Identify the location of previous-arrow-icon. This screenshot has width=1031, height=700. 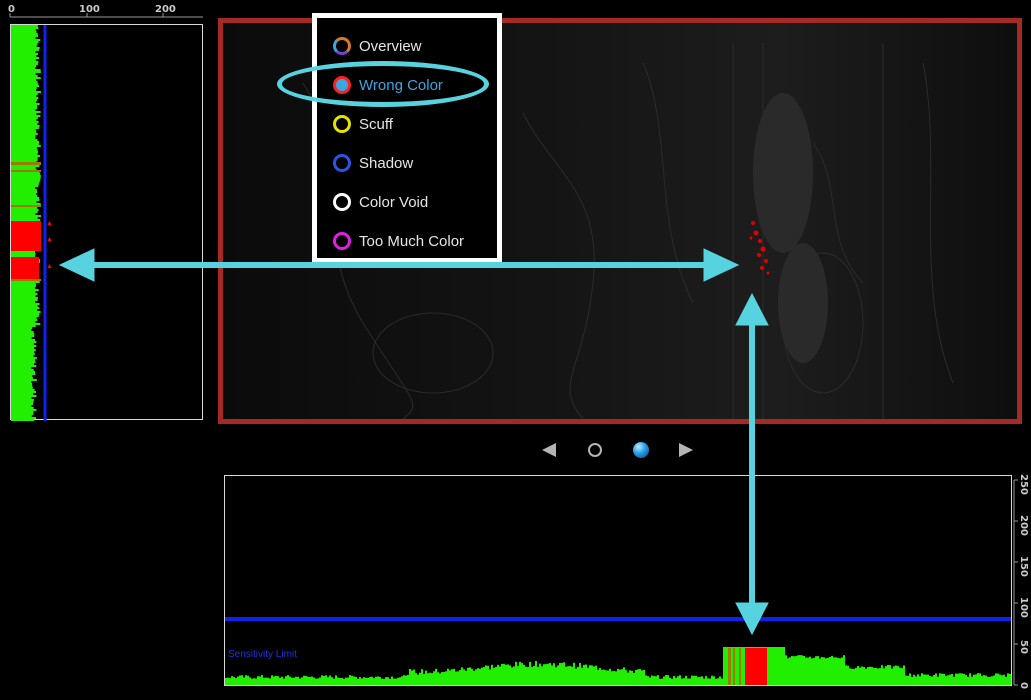
(549, 450).